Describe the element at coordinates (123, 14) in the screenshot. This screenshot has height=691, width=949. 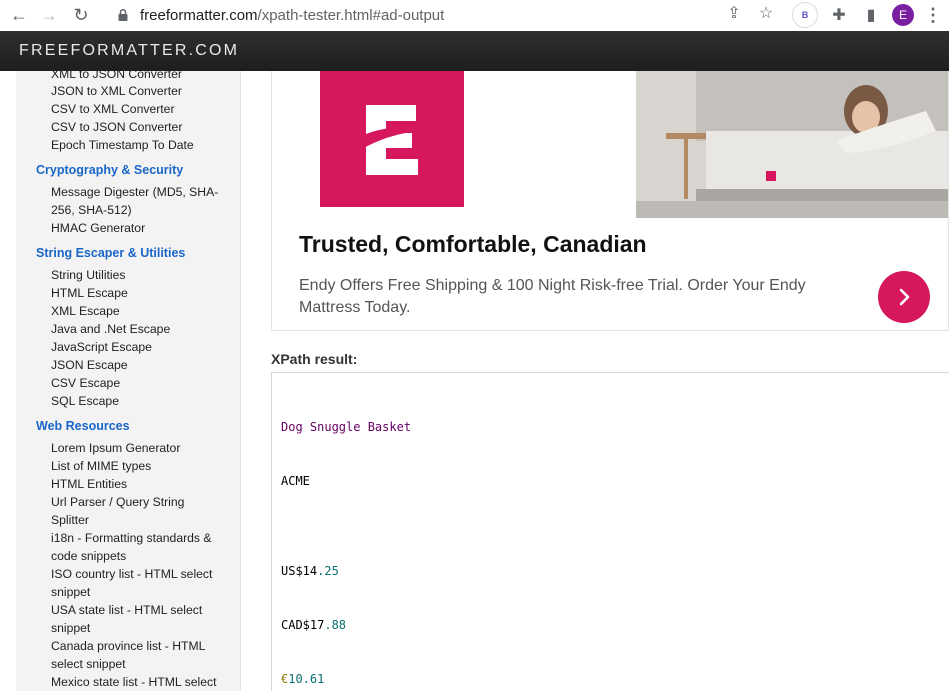
I see `lock-icon` at that location.